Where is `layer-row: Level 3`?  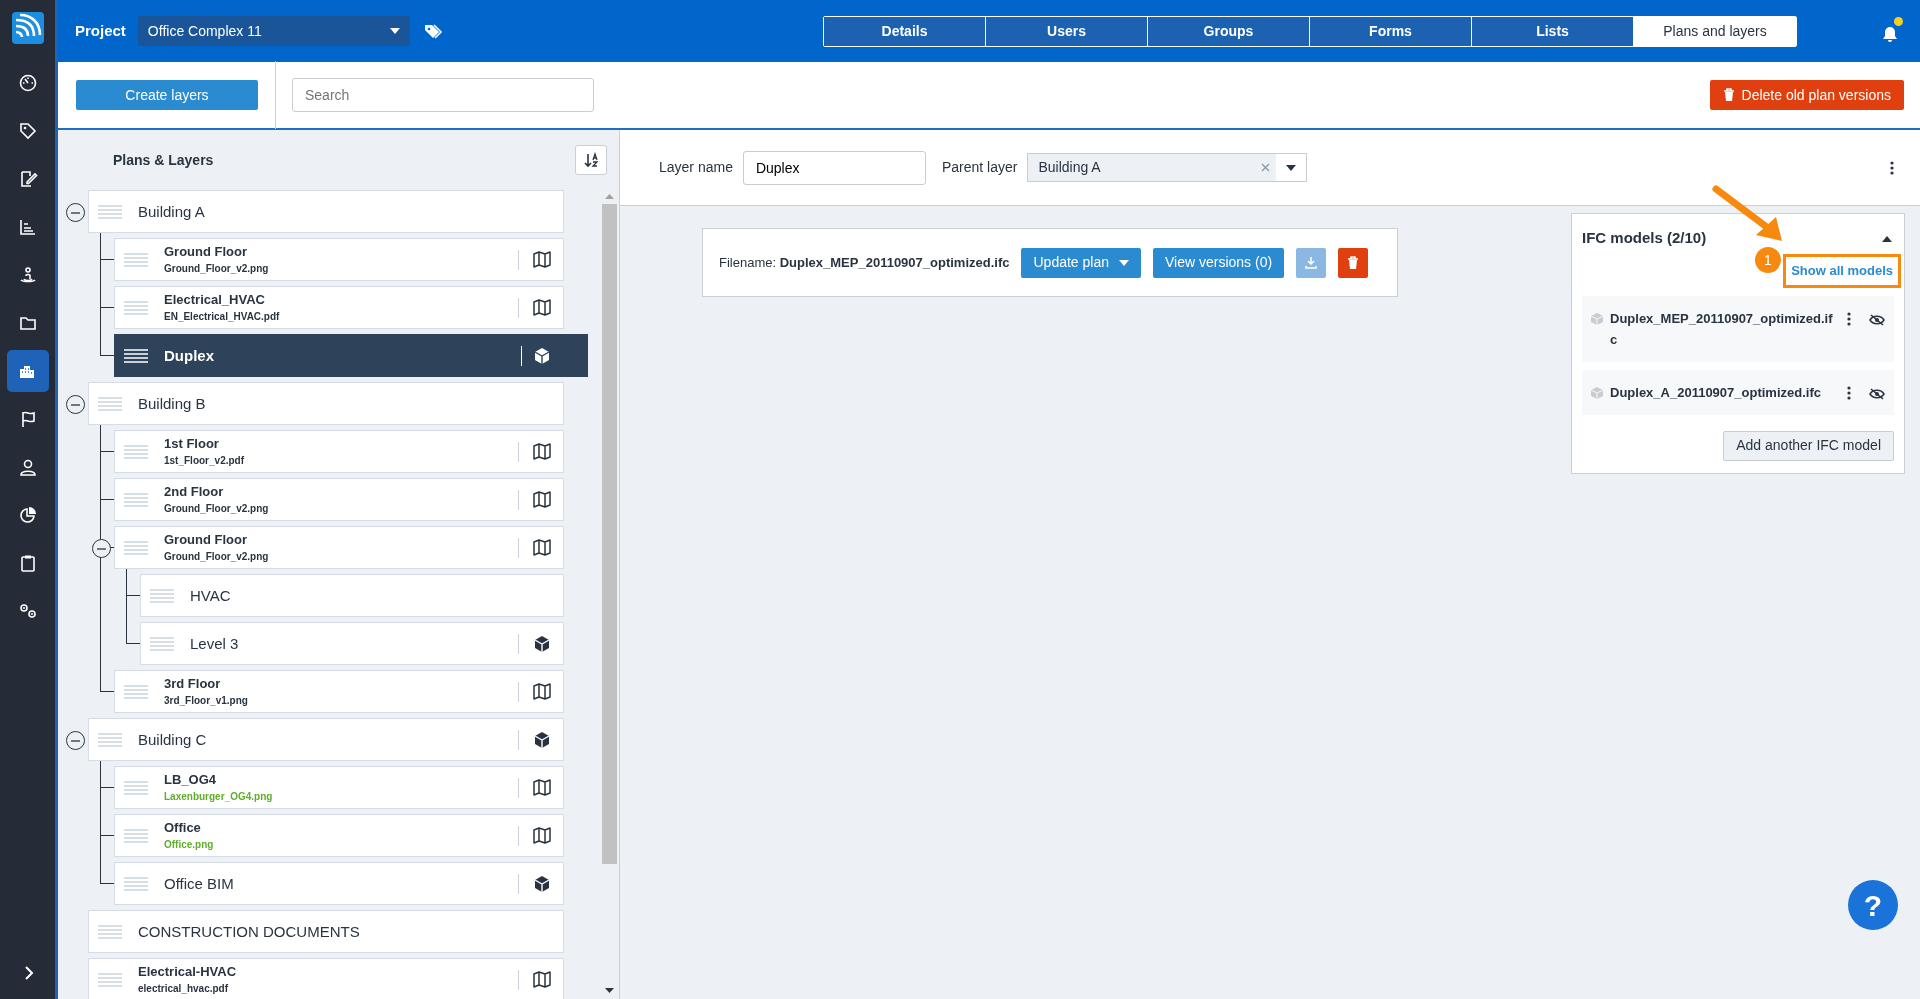
layer-row: Level 3 is located at coordinates (352, 643).